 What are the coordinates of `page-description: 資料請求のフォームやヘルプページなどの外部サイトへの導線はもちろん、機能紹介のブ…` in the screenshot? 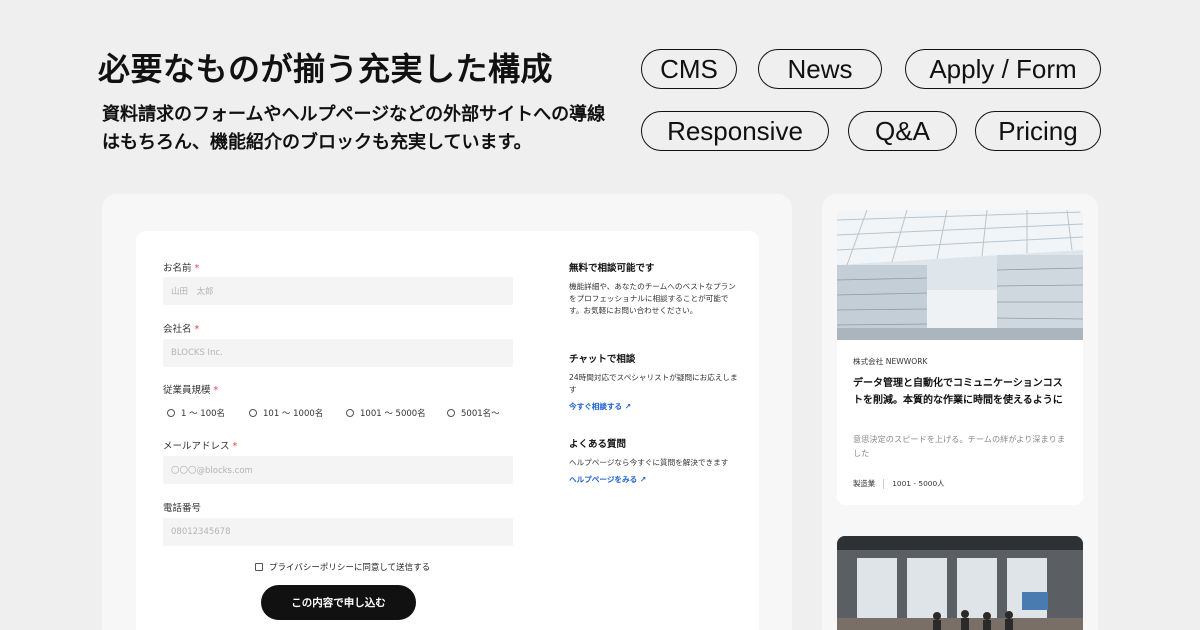 It's located at (354, 128).